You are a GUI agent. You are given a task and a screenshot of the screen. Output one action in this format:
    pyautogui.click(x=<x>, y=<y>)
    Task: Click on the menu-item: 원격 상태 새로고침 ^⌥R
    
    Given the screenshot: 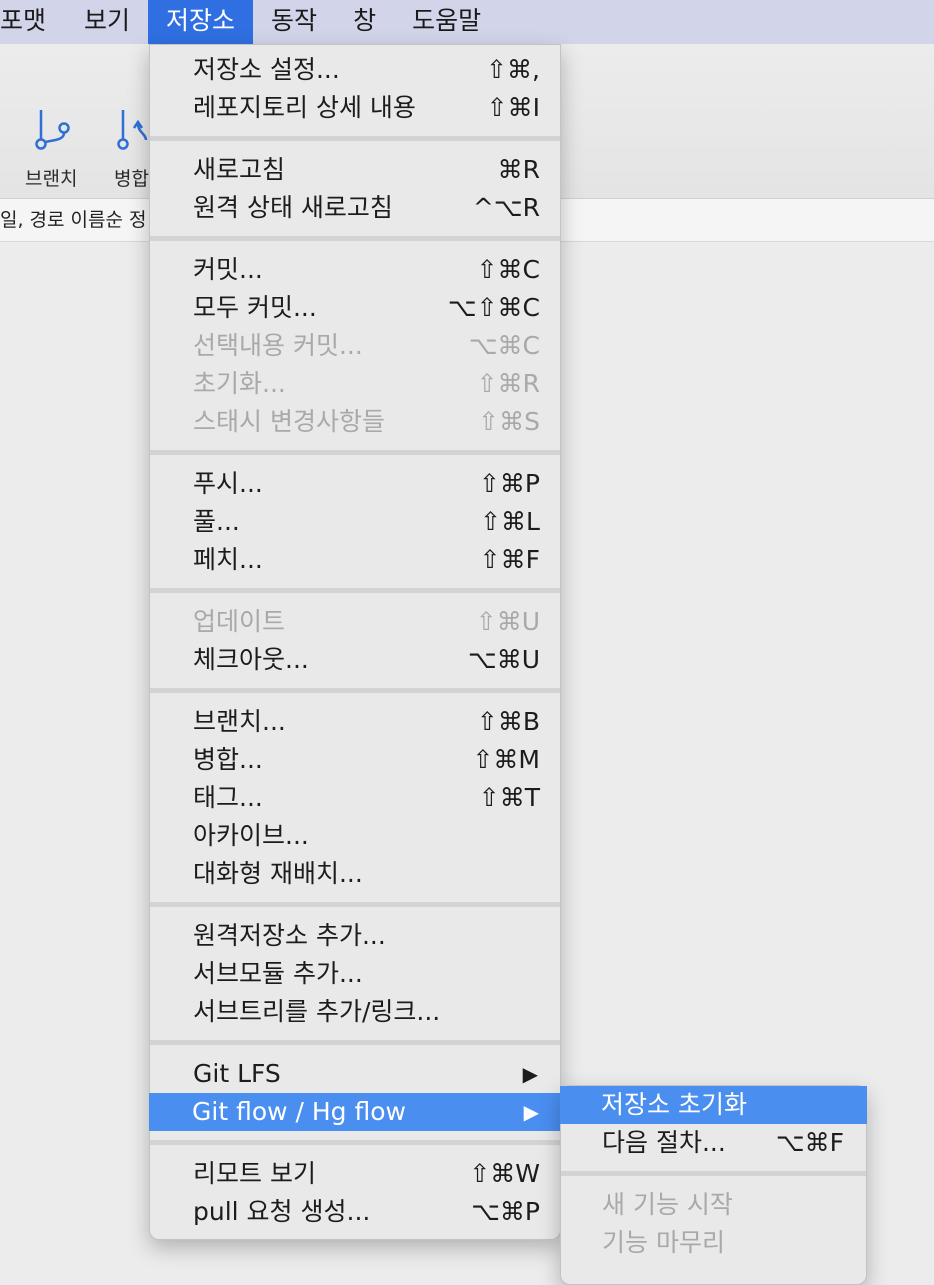 What is the action you would take?
    pyautogui.click(x=355, y=208)
    